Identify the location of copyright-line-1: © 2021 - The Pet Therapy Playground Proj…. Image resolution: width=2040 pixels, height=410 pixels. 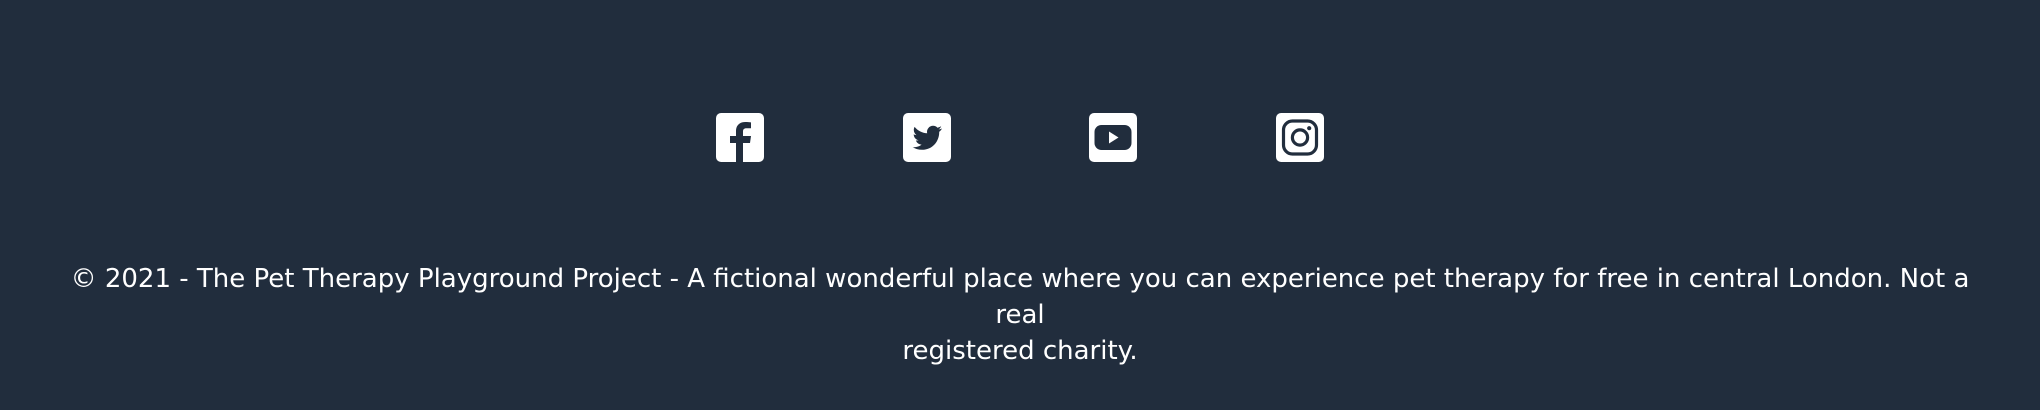
(1020, 297).